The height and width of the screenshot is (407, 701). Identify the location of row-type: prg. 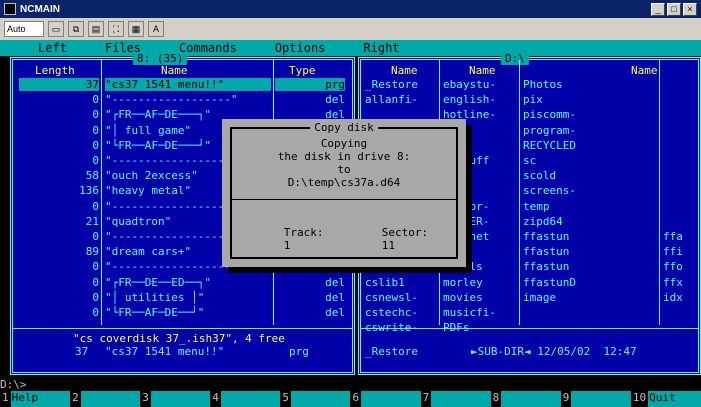
(310, 84).